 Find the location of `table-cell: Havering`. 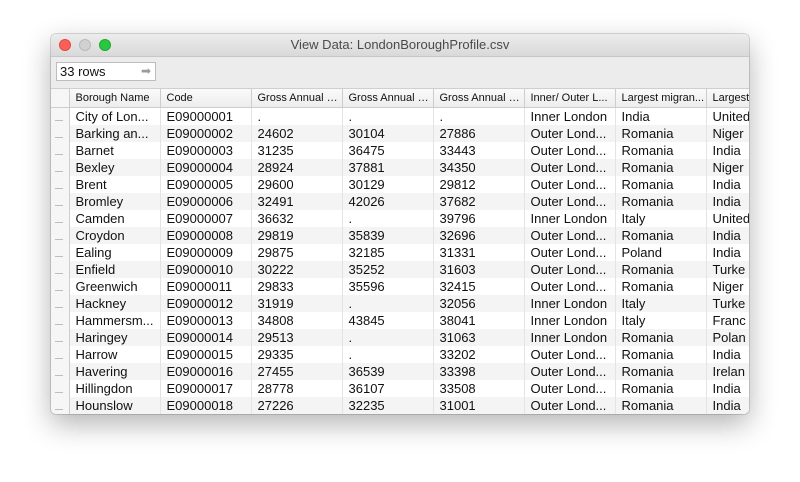

table-cell: Havering is located at coordinates (115, 371).